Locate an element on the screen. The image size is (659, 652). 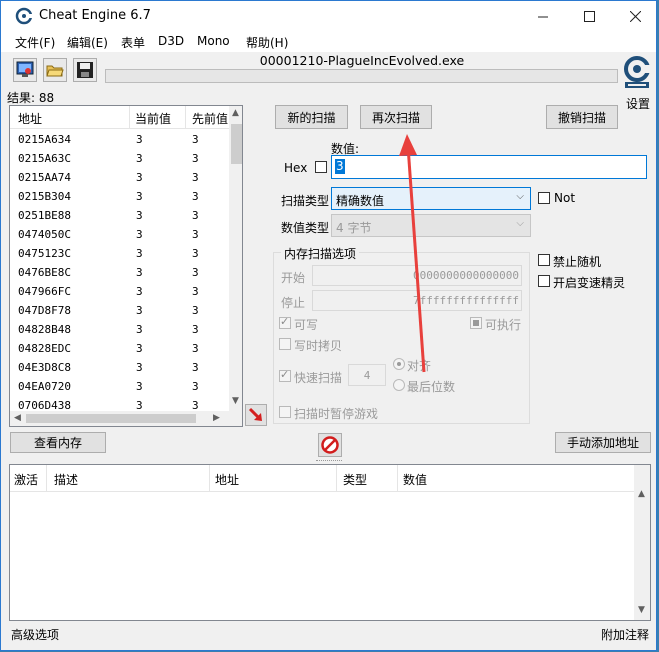
writable-label: 可写 is located at coordinates (306, 325).